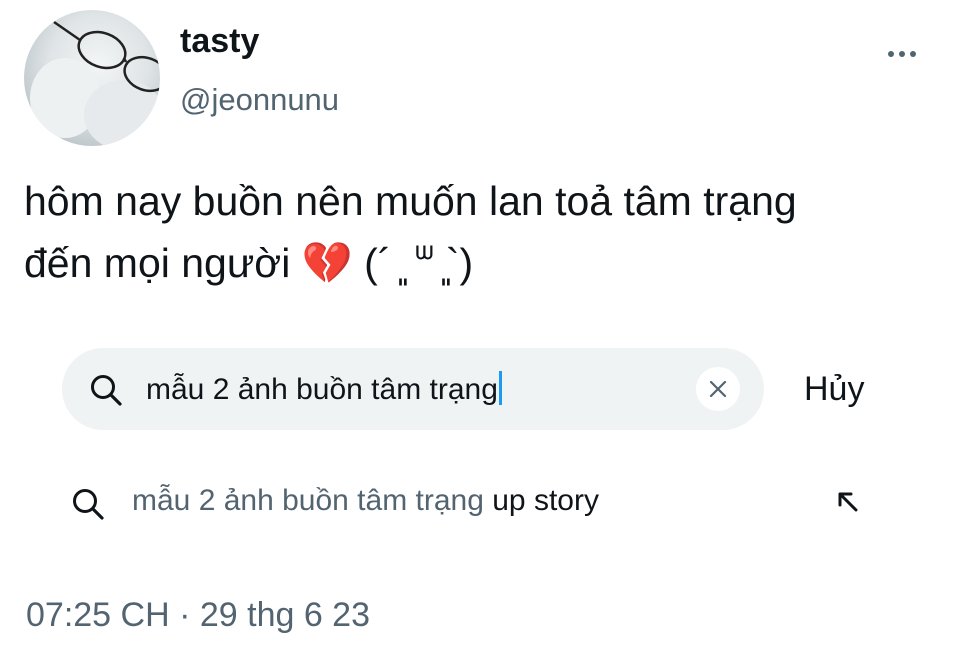 This screenshot has height=660, width=960. I want to click on suggestion-text: mẫu 2 ảnh buồn tâm trạng up story, so click(365, 501).